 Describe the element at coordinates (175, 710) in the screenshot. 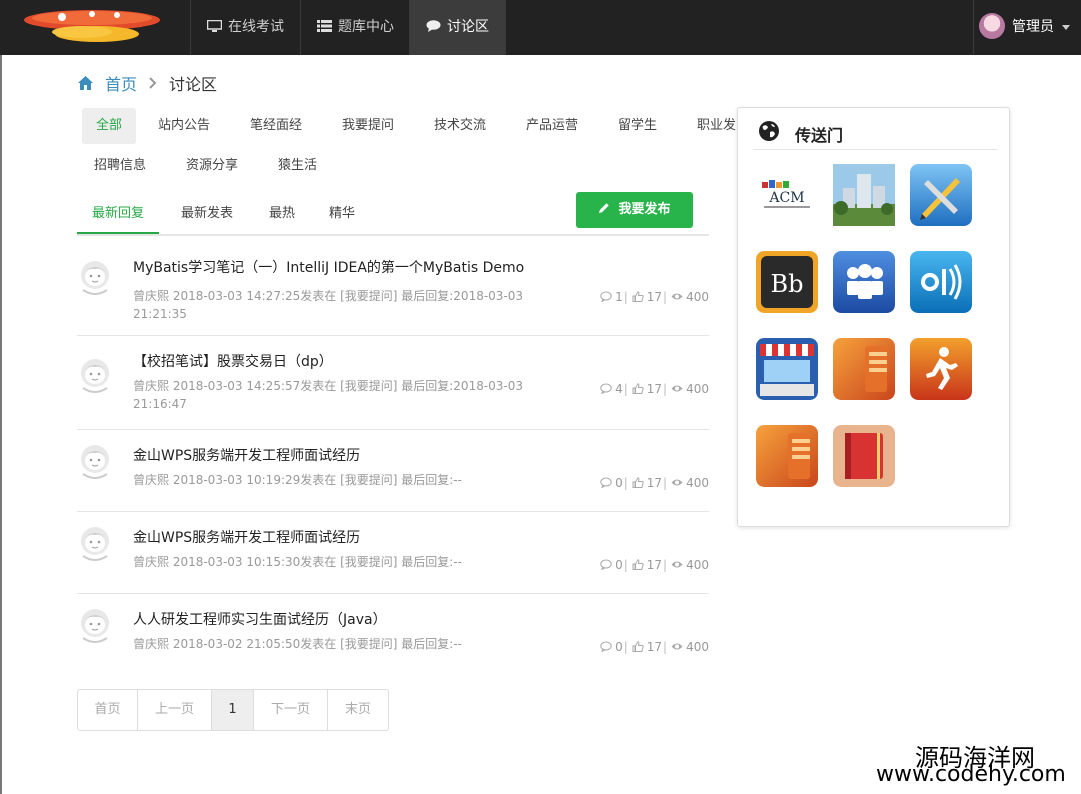

I see `page-prev: 上一页` at that location.